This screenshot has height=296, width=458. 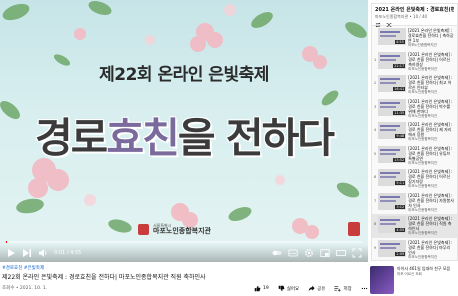 I want to click on more-actions-button, so click(x=364, y=288).